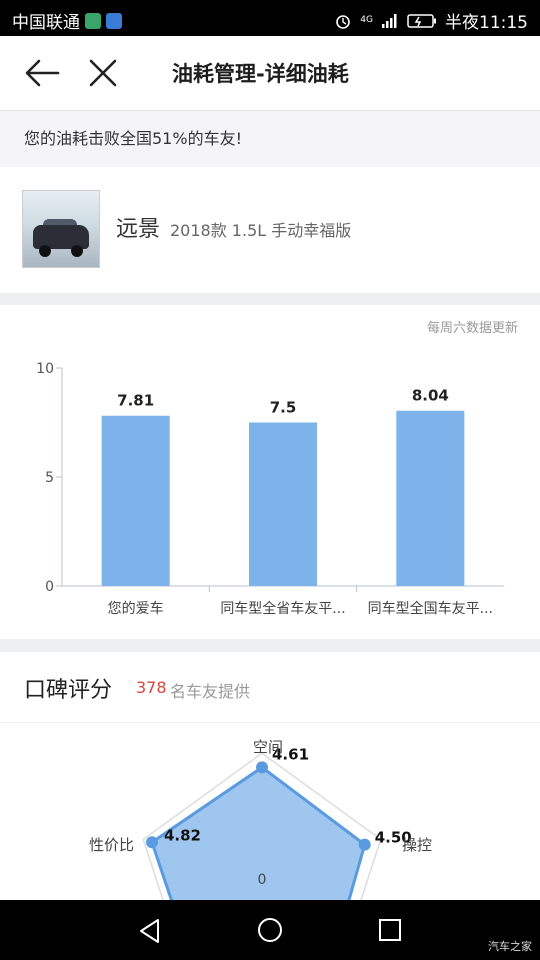 The height and width of the screenshot is (960, 540). Describe the element at coordinates (430, 396) in the screenshot. I see `bar-value-label: 8.04` at that location.